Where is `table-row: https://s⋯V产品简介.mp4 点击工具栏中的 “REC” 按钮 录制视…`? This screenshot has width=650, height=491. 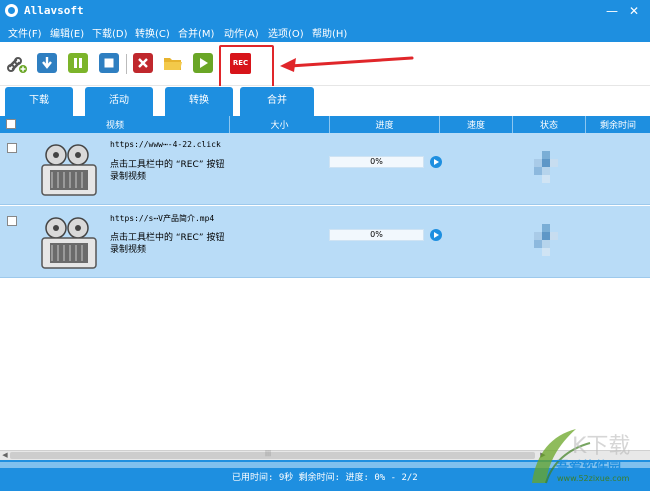 table-row: https://s⋯V产品简介.mp4 点击工具栏中的 “REC” 按钮 录制视… is located at coordinates (325, 242).